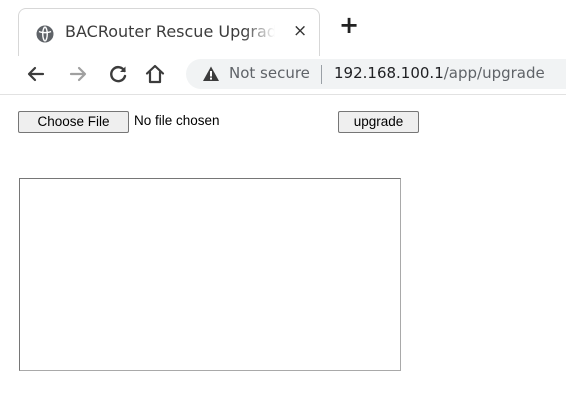 The height and width of the screenshot is (394, 566). Describe the element at coordinates (78, 74) in the screenshot. I see `forward-arrow-icon` at that location.